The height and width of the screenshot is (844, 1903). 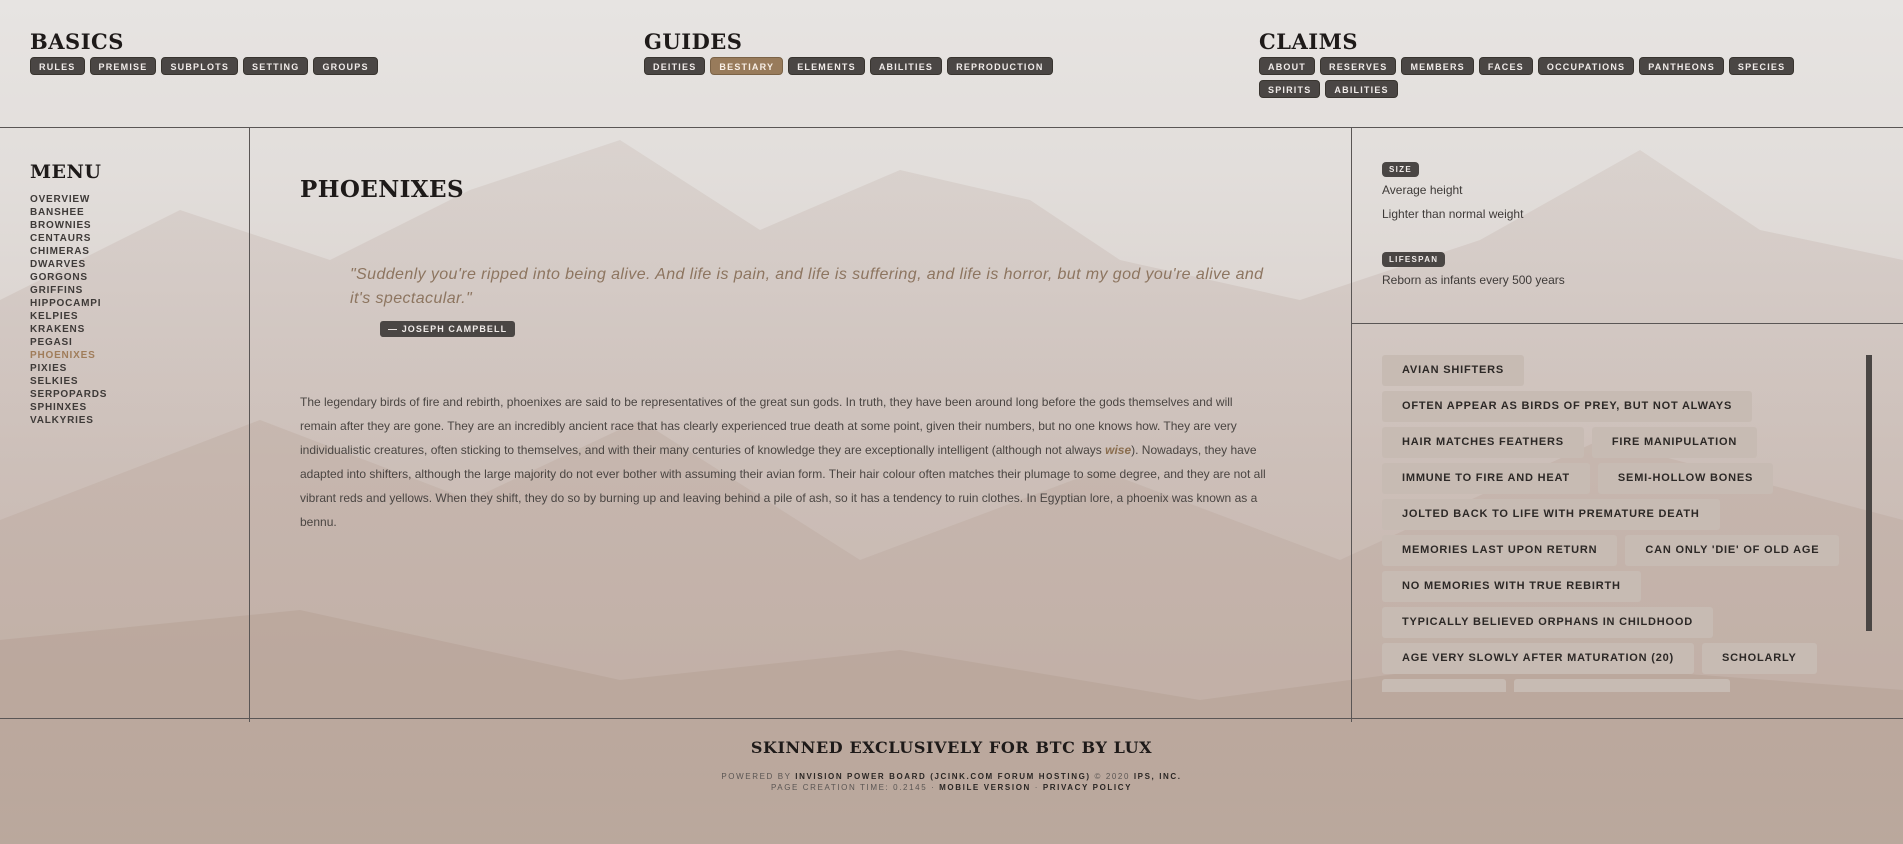 What do you see at coordinates (1505, 66) in the screenshot?
I see `claims-link-faces: FACES` at bounding box center [1505, 66].